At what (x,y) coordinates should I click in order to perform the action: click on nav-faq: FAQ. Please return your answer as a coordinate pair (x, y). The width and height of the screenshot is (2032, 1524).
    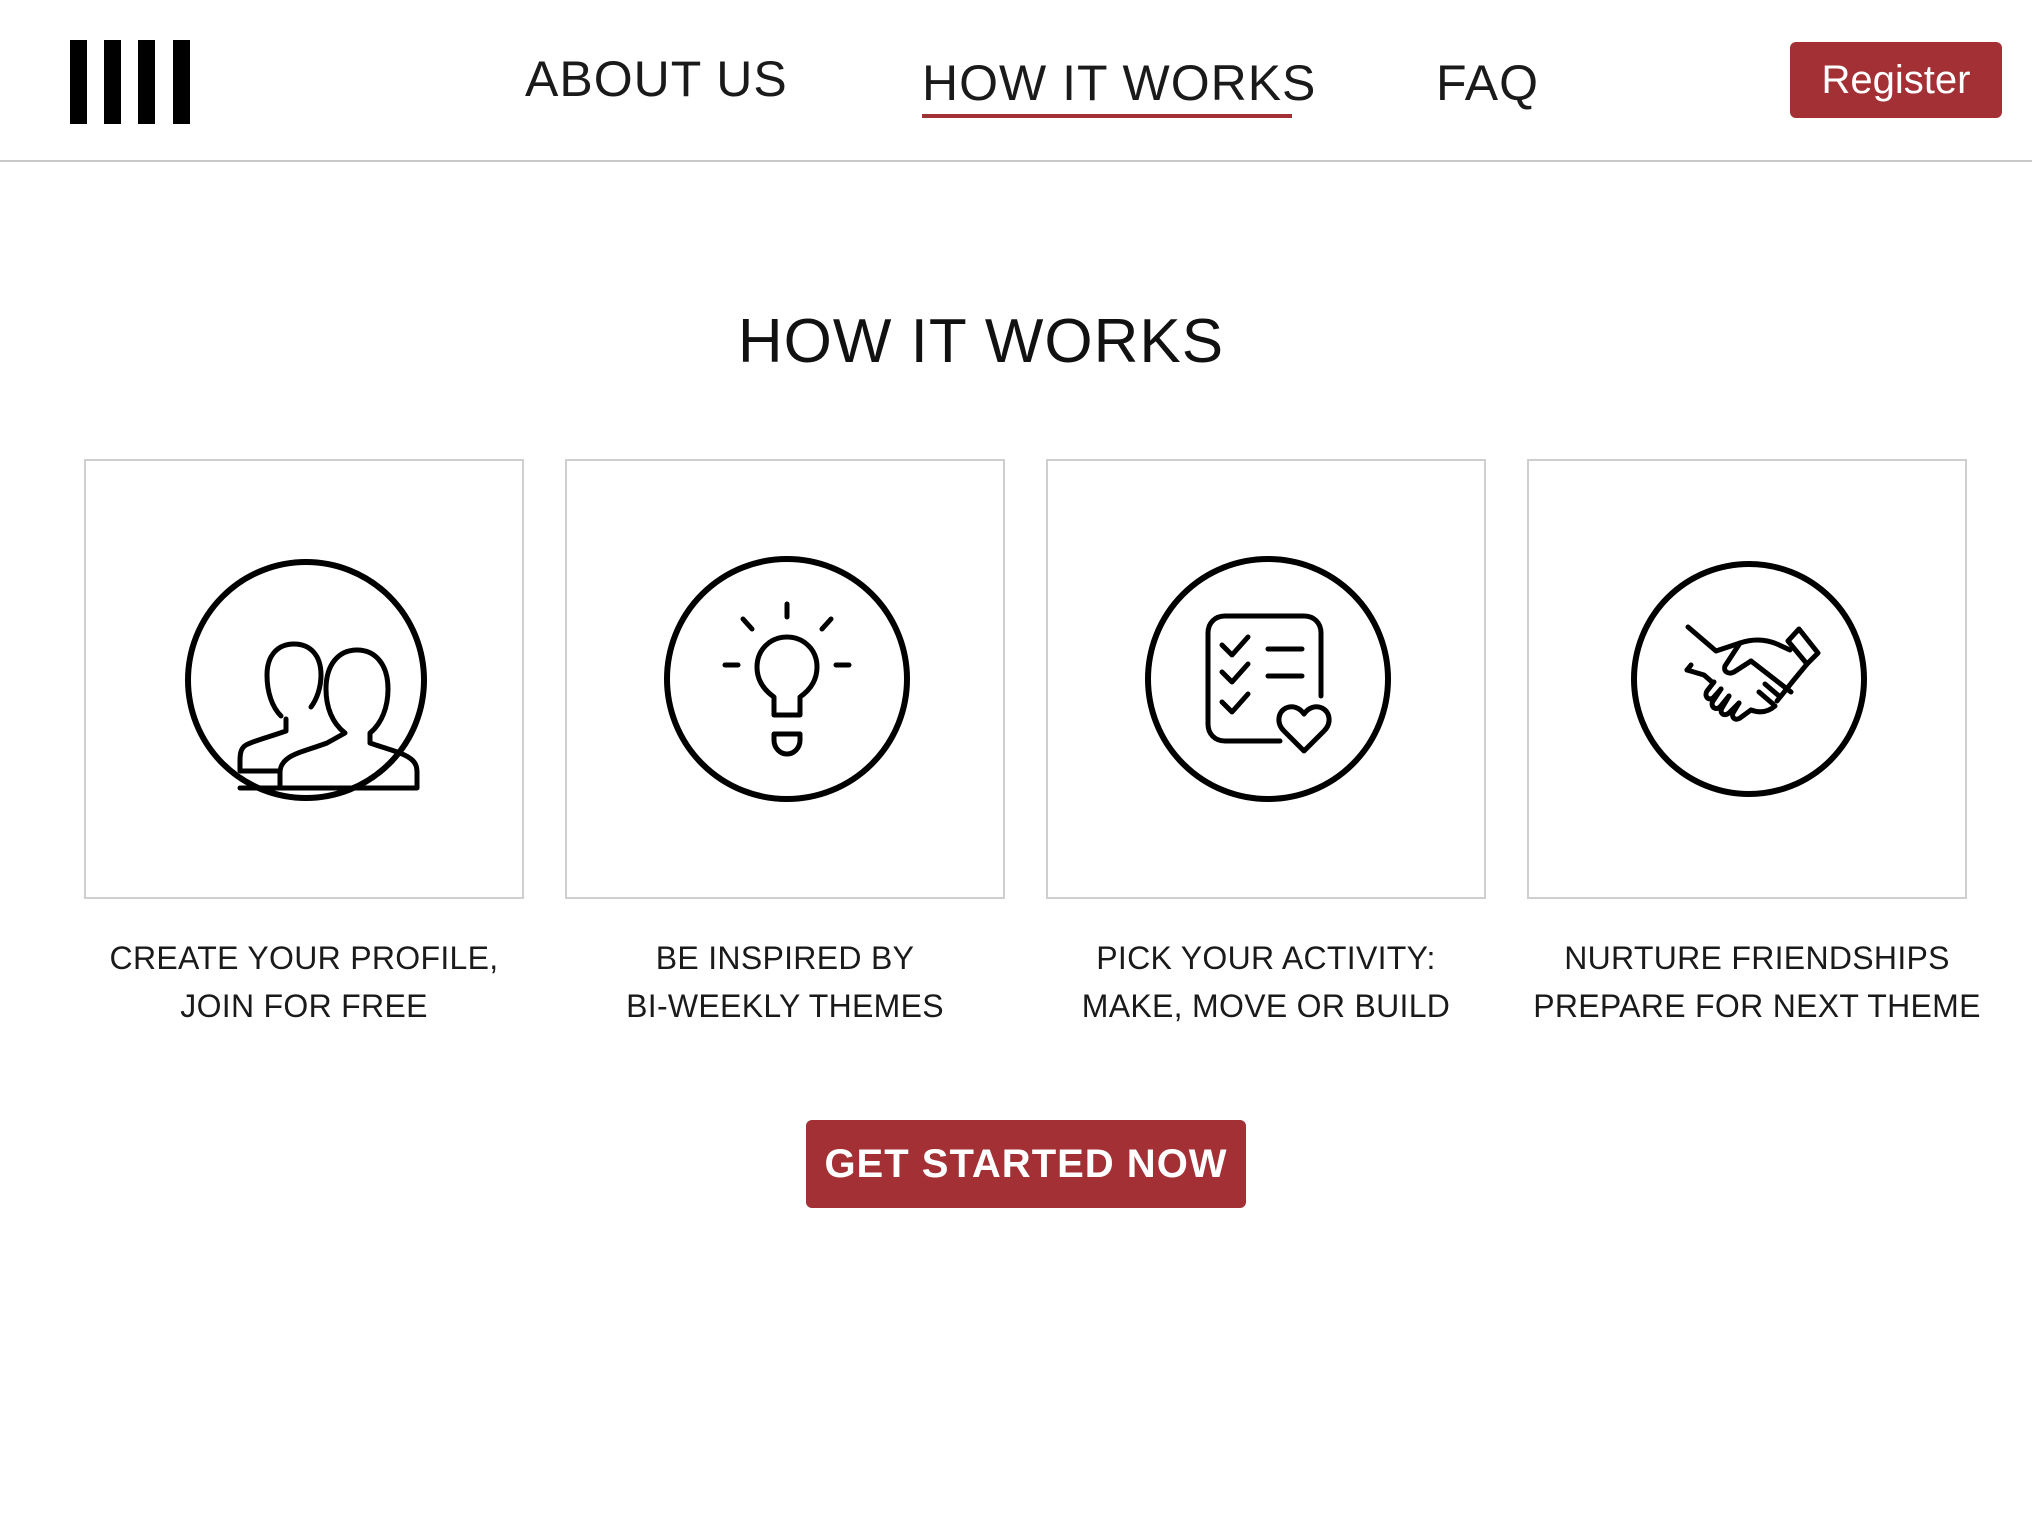
    Looking at the image, I should click on (1487, 83).